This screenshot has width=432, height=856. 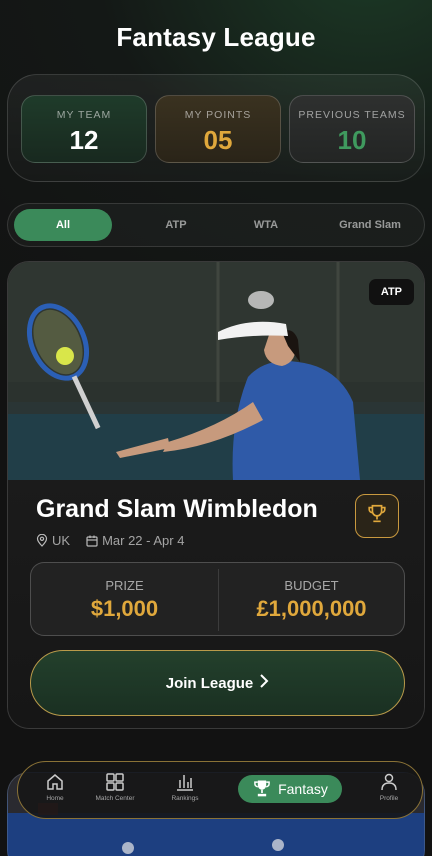 I want to click on chevron-right-icon, so click(x=264, y=683).